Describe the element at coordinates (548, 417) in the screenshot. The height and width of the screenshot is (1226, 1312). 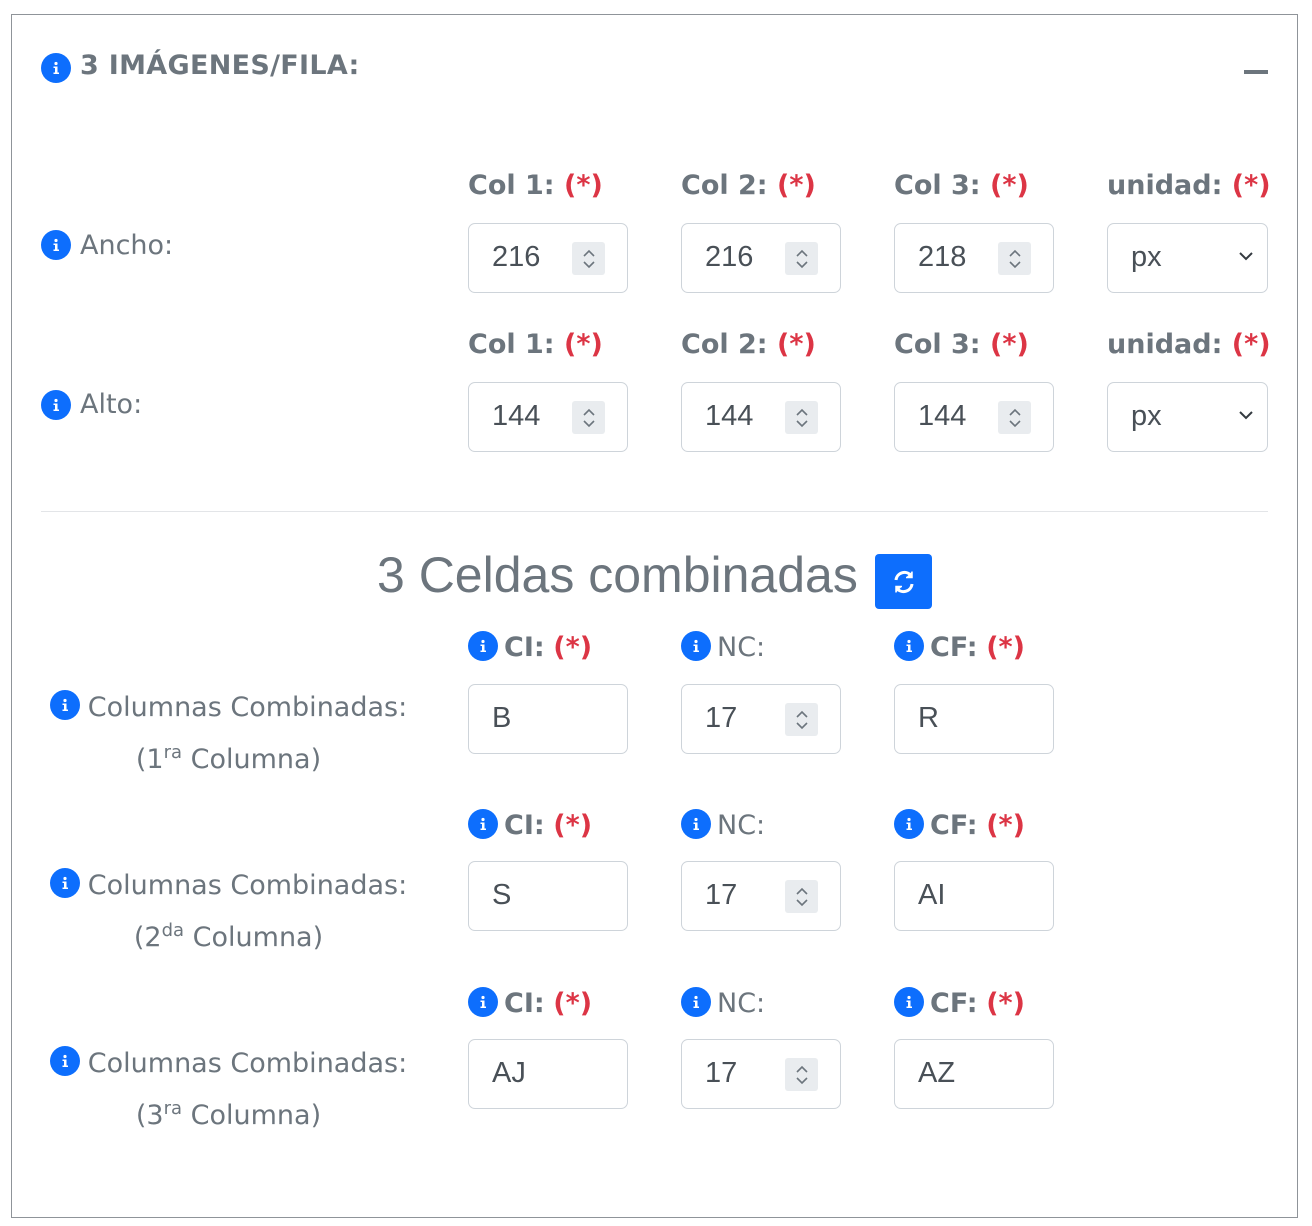
I see `alto-col1-input: 144` at that location.